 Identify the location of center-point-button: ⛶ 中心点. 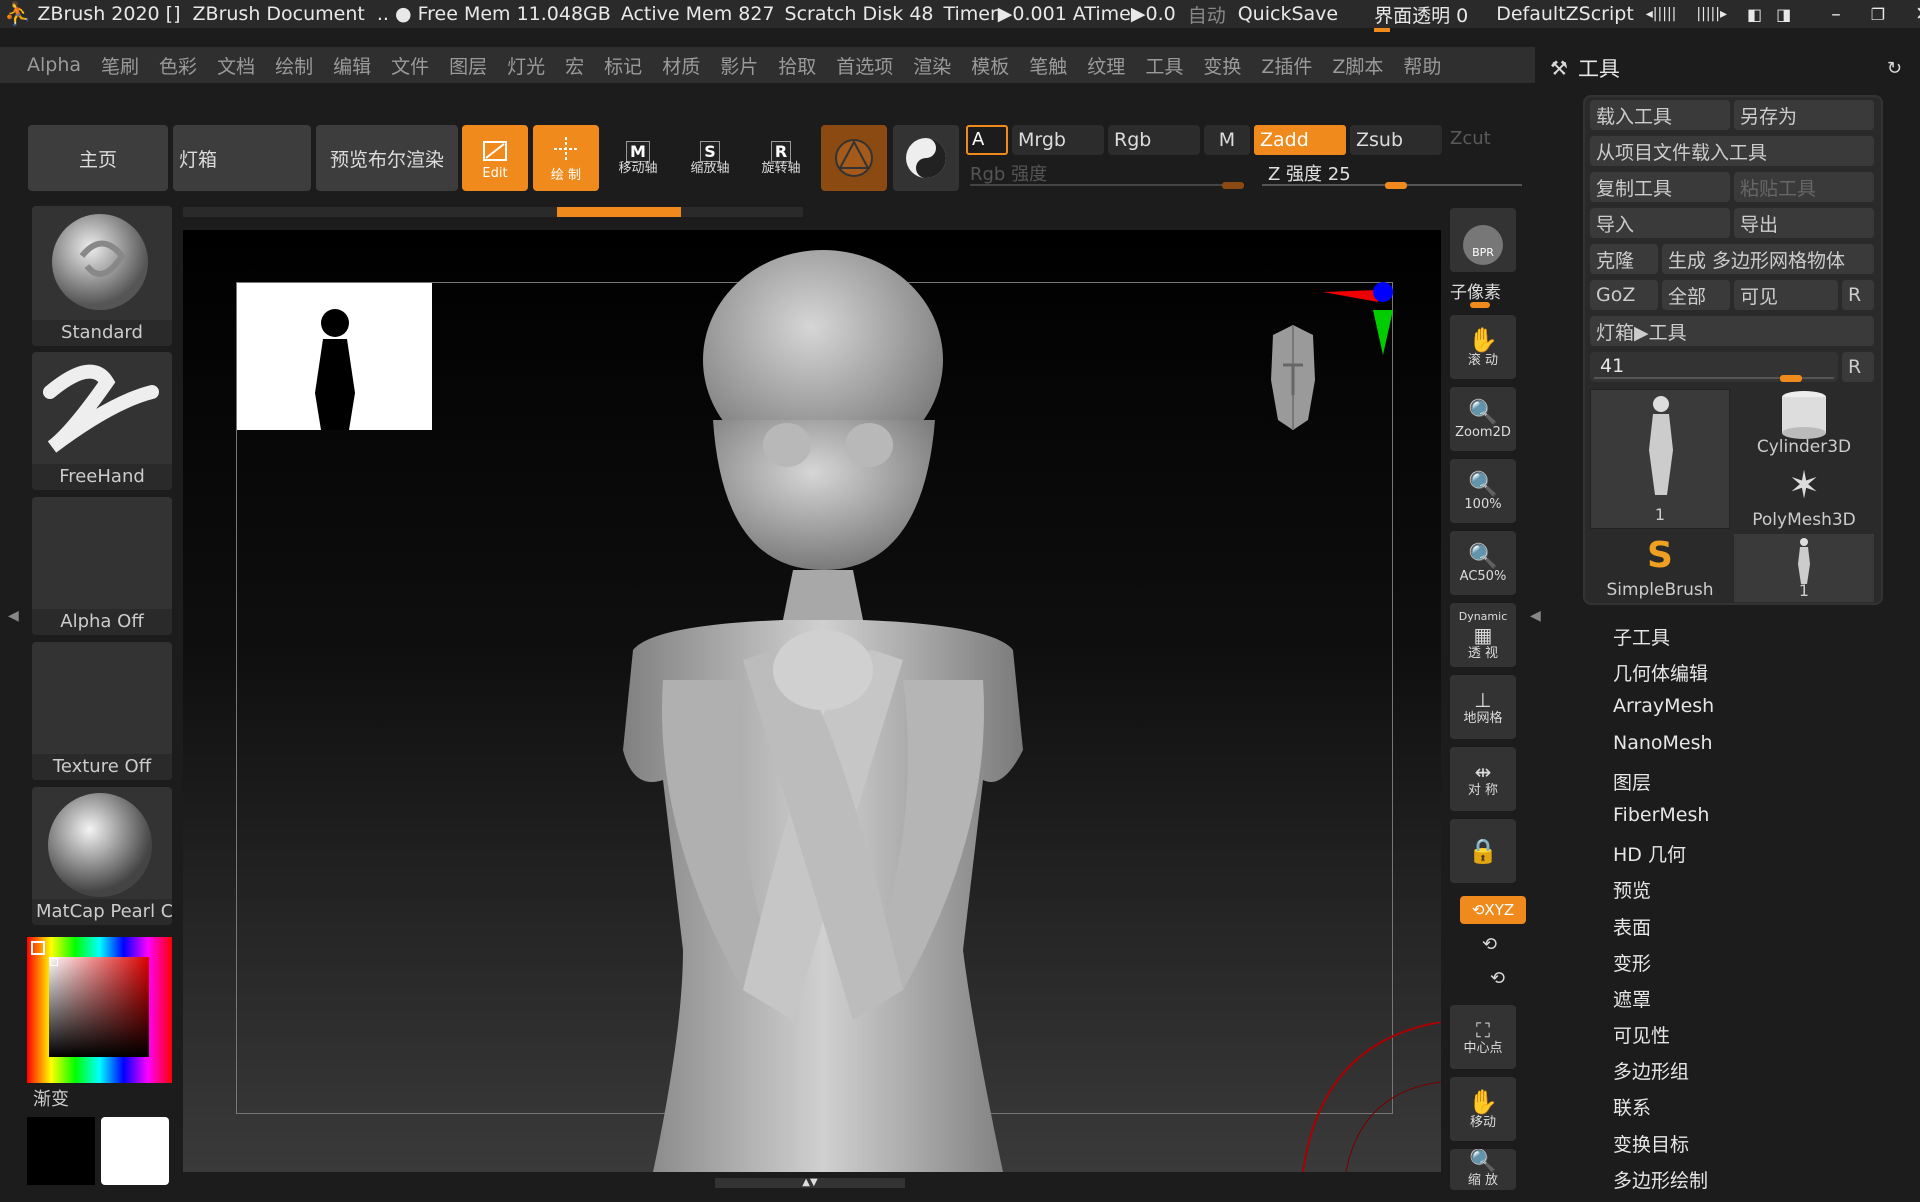
(1483, 1037).